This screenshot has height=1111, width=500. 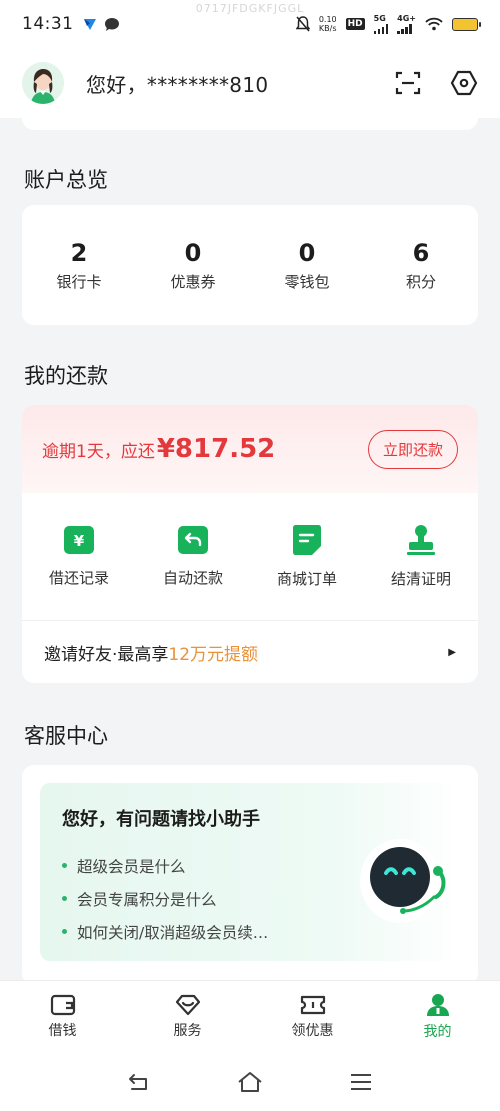 What do you see at coordinates (466, 24) in the screenshot?
I see `battery-icon` at bounding box center [466, 24].